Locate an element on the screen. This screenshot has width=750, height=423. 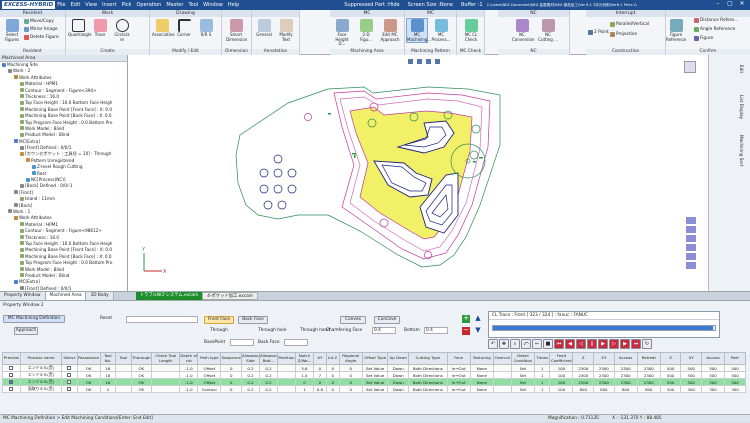
table-cell: 7 is located at coordinates (319, 375).